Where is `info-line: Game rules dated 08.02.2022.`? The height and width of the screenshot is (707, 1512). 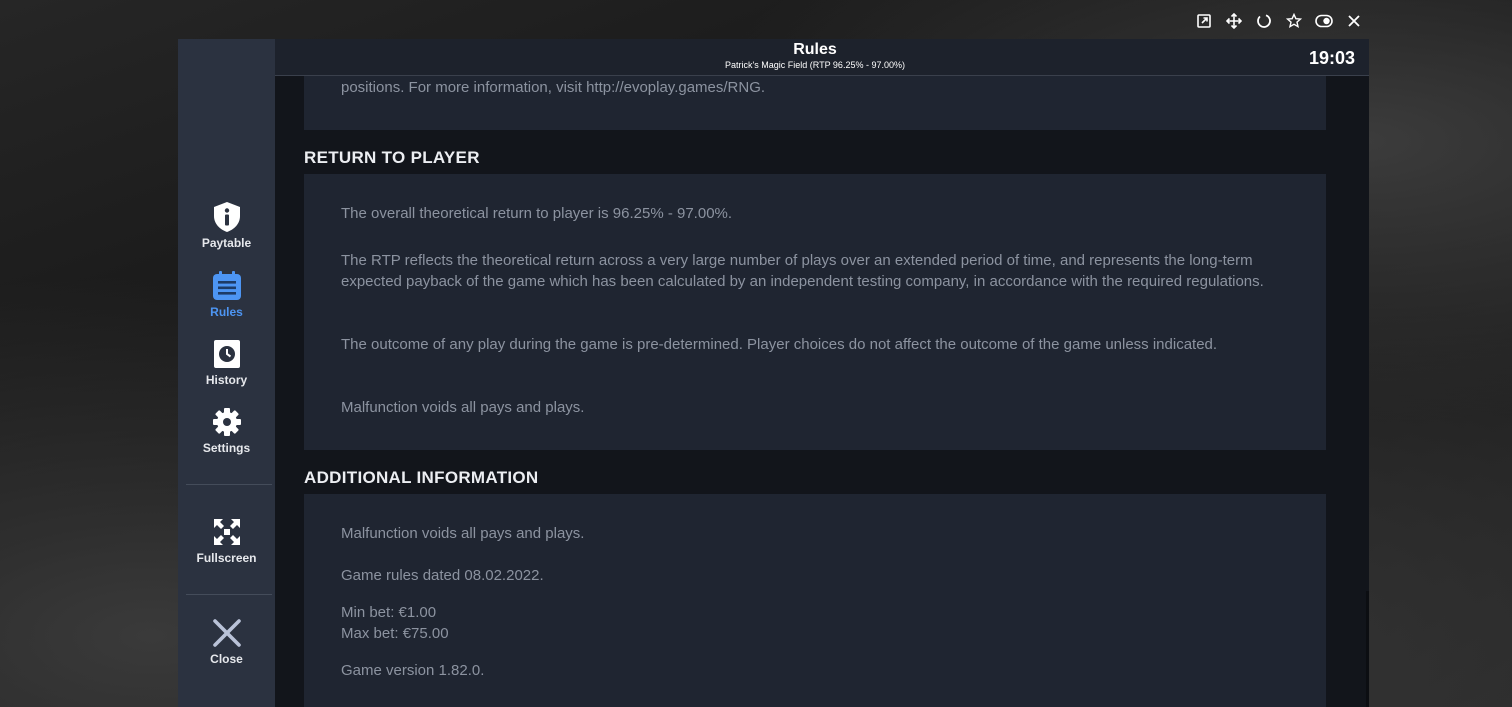 info-line: Game rules dated 08.02.2022. is located at coordinates (442, 575).